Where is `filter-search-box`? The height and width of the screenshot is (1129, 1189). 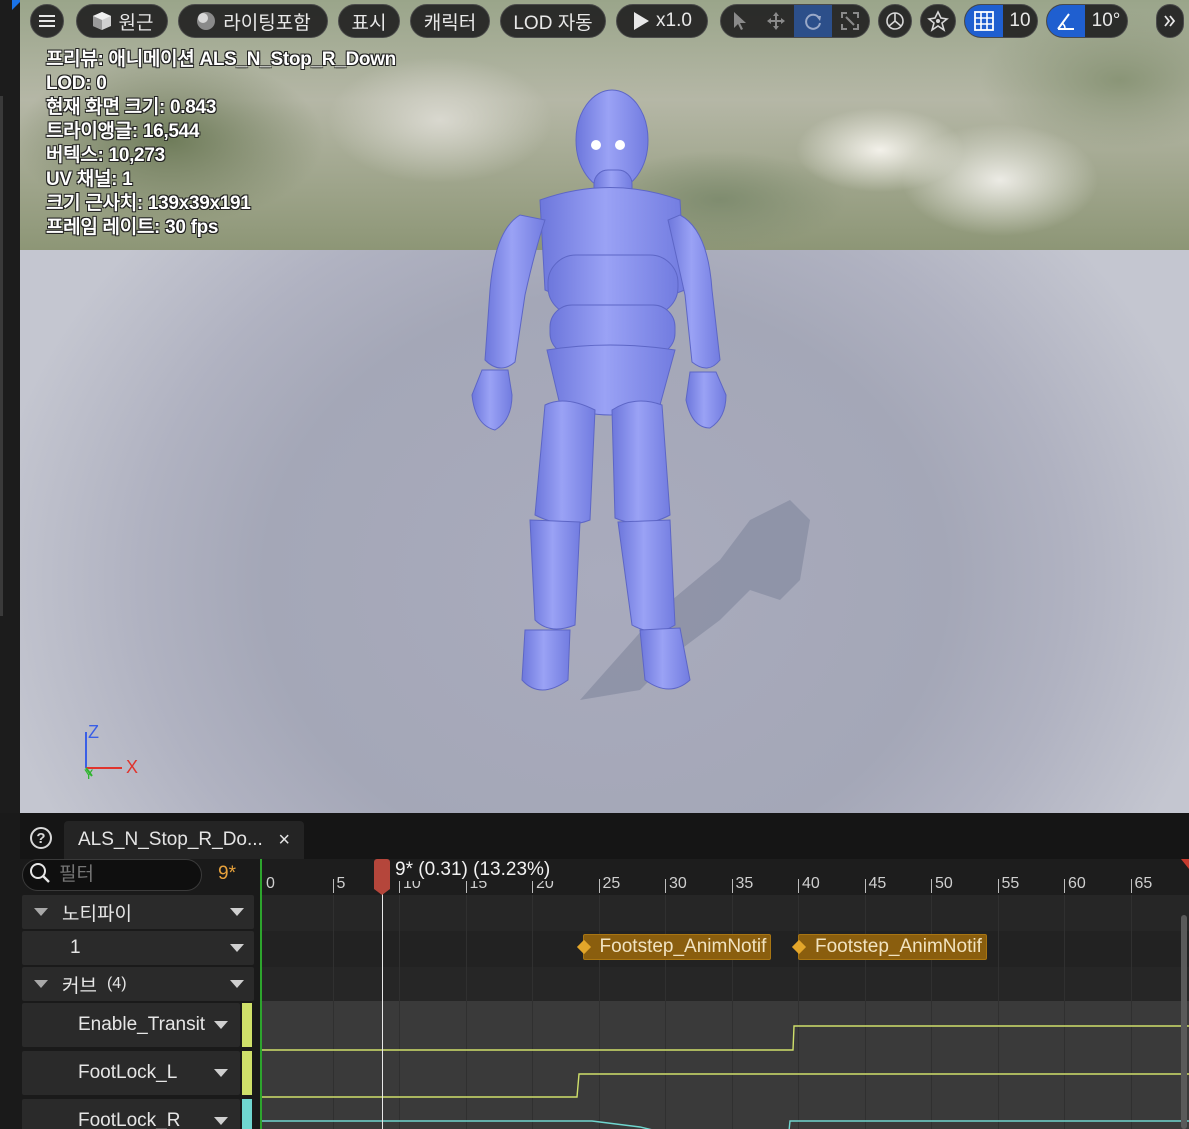
filter-search-box is located at coordinates (112, 875).